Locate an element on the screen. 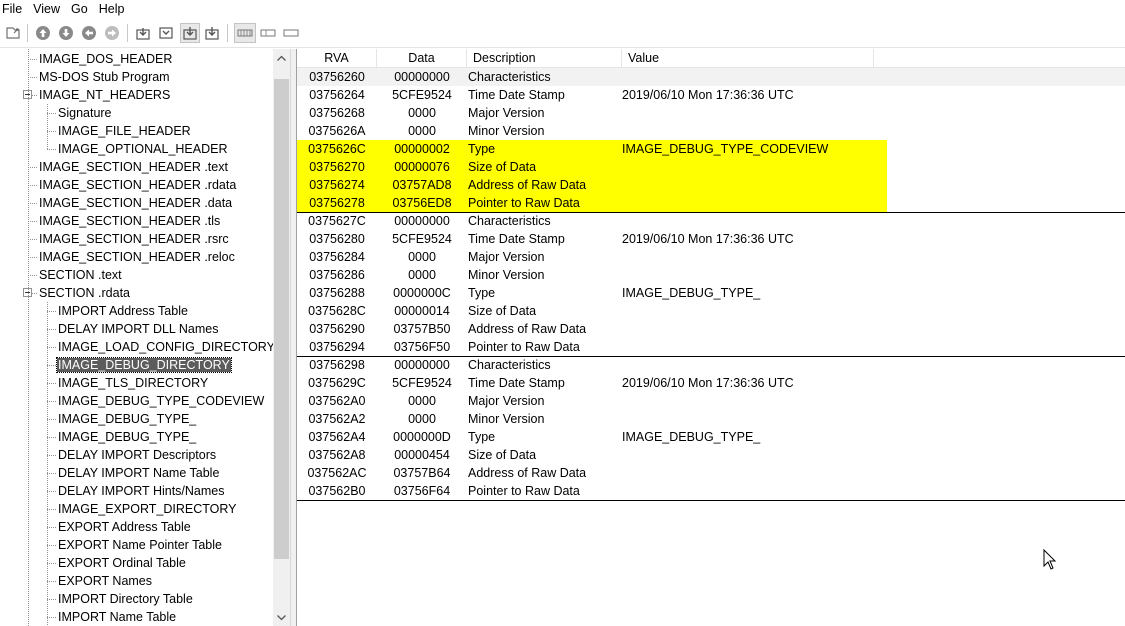 Image resolution: width=1125 pixels, height=626 pixels. tree-item: IMAGE_DOS_HEADER is located at coordinates (105, 59).